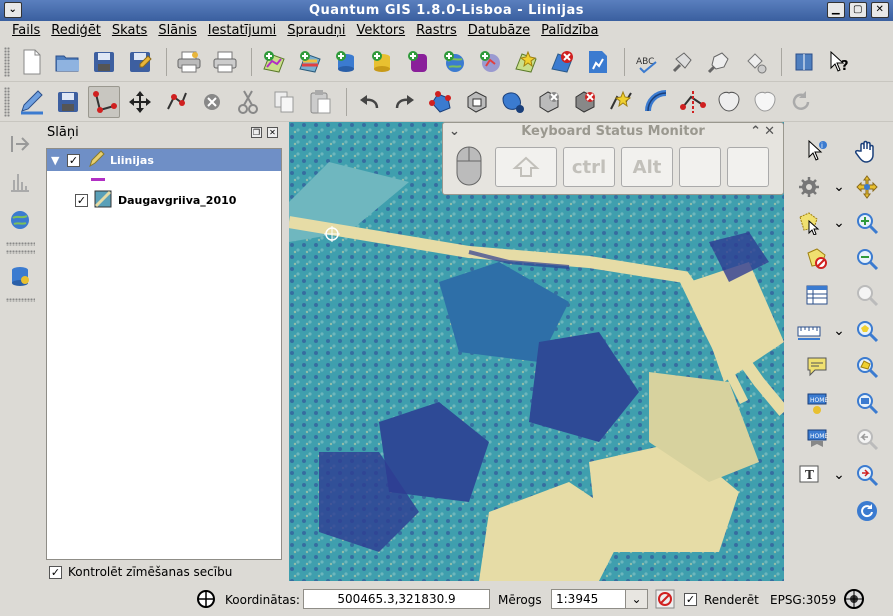 This screenshot has height=616, width=893. I want to click on add-ring-icon, so click(477, 102).